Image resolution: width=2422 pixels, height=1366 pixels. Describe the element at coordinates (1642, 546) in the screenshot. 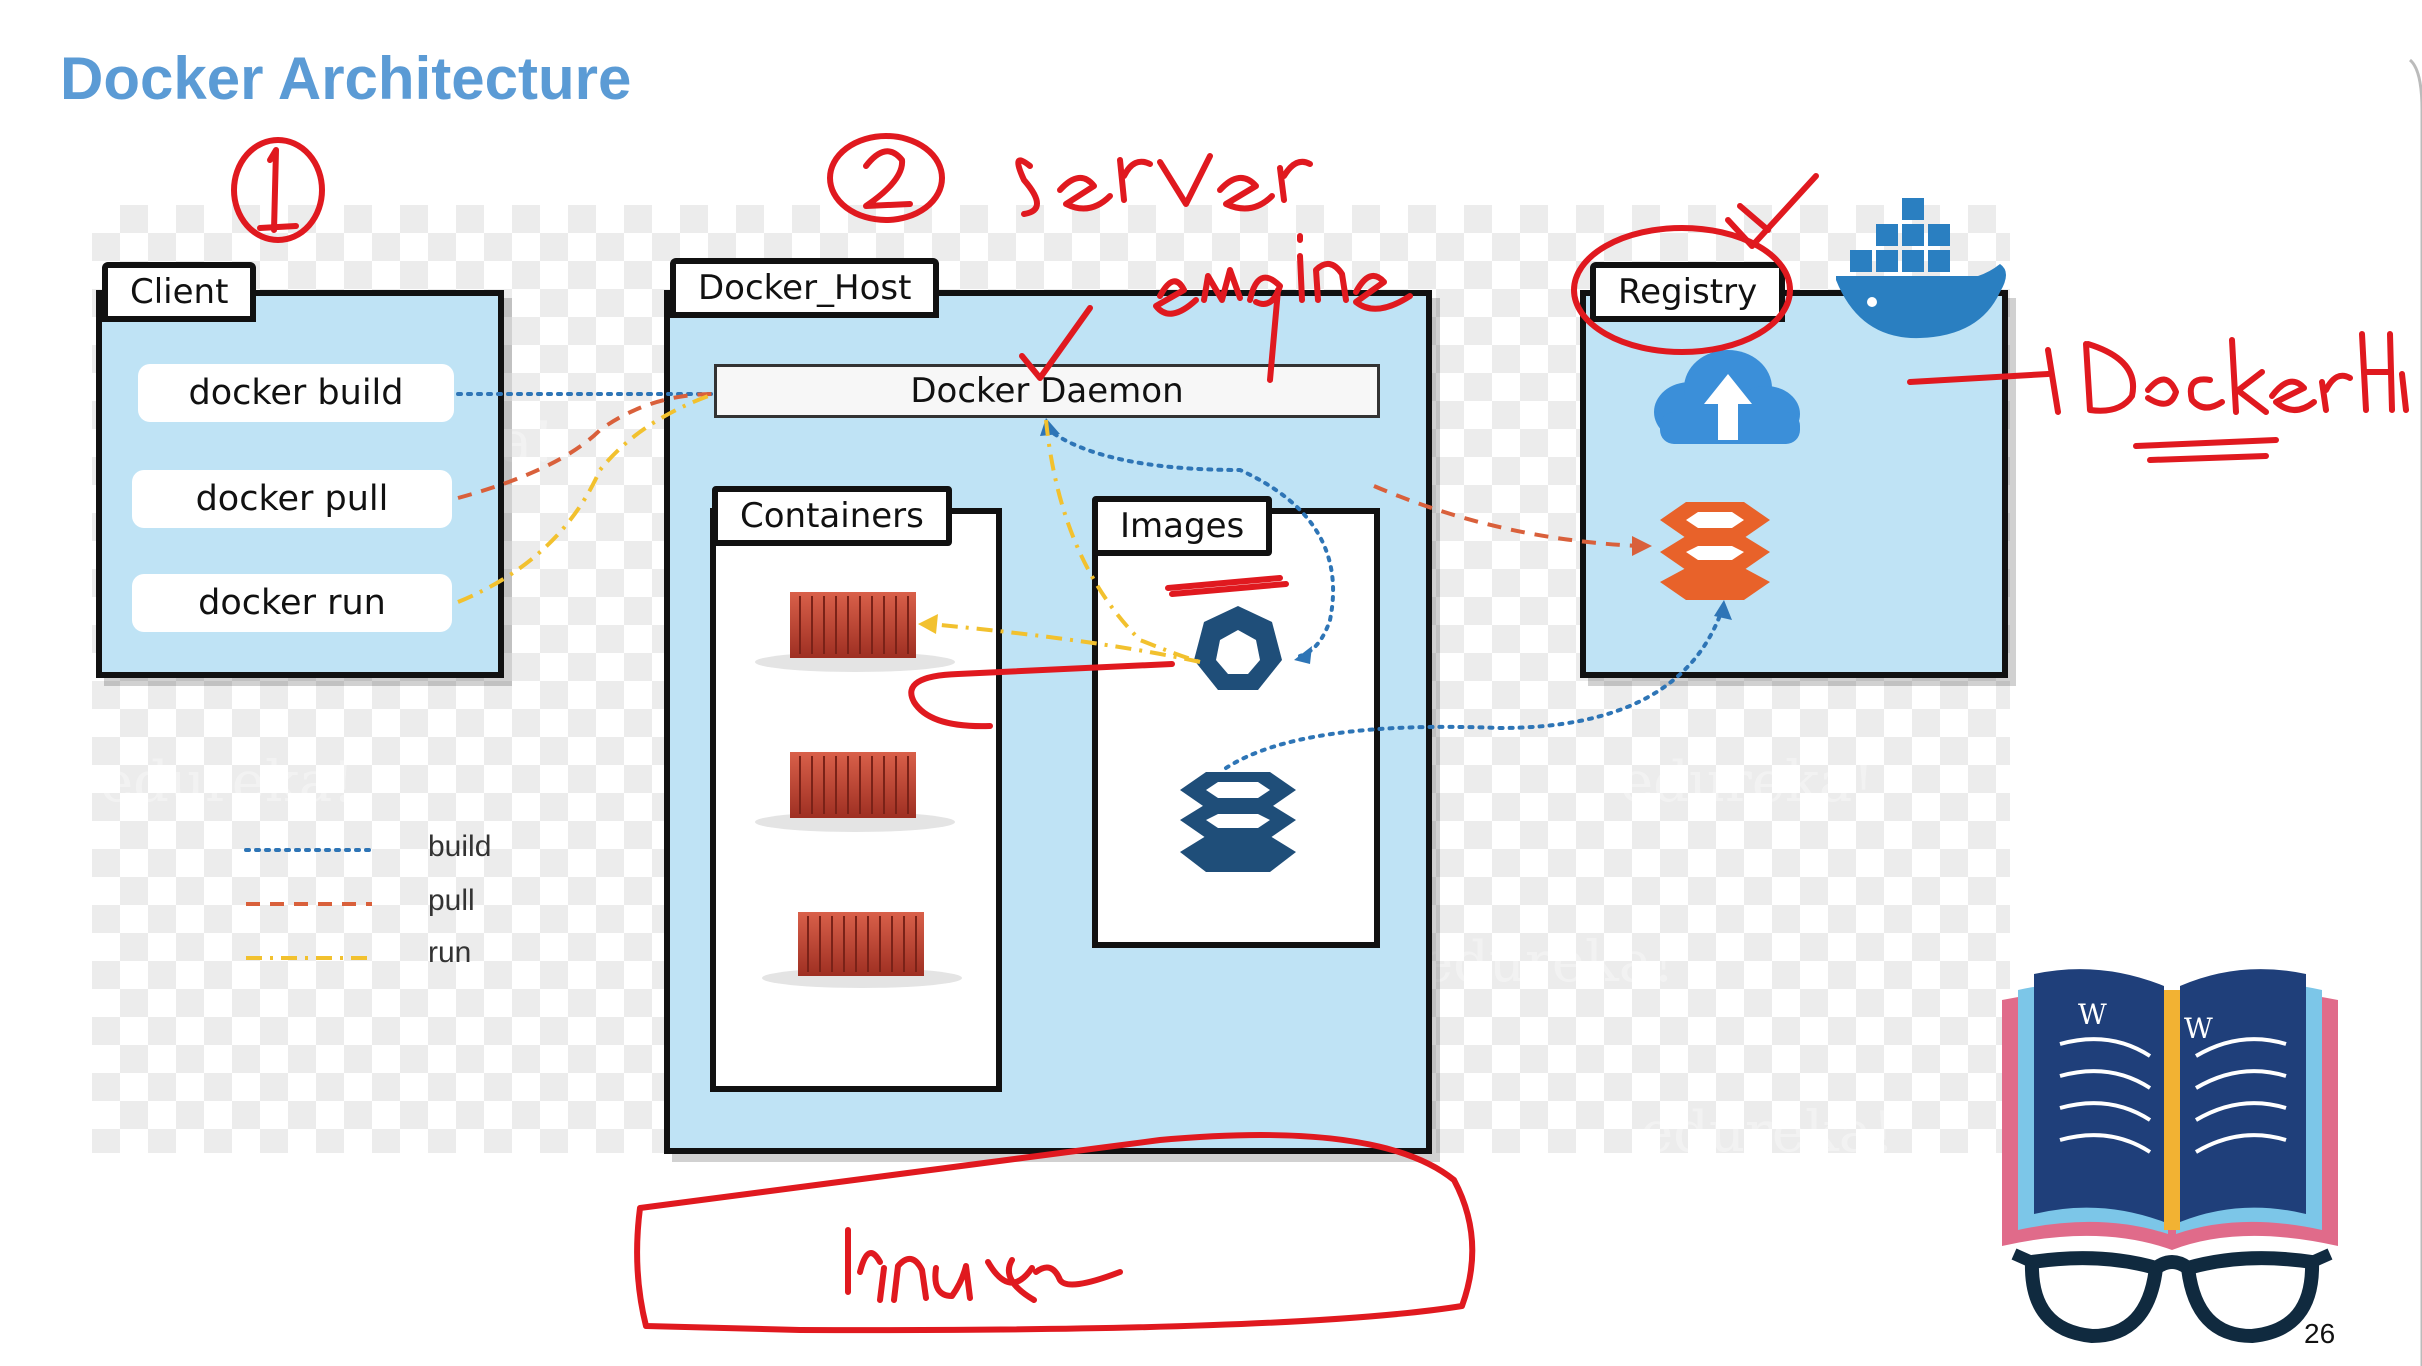

I see `pull-arrowhead` at that location.